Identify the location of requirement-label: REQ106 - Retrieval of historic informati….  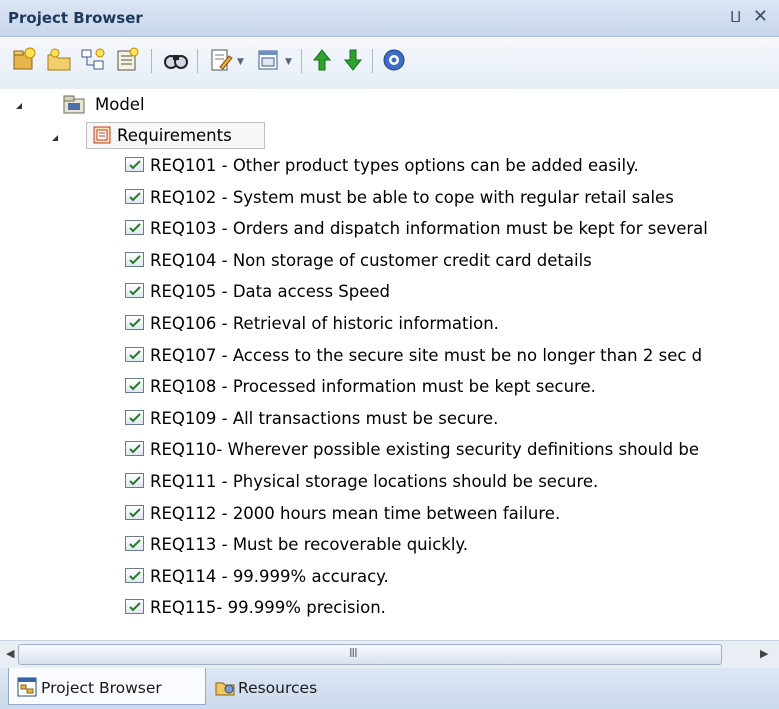
(324, 323).